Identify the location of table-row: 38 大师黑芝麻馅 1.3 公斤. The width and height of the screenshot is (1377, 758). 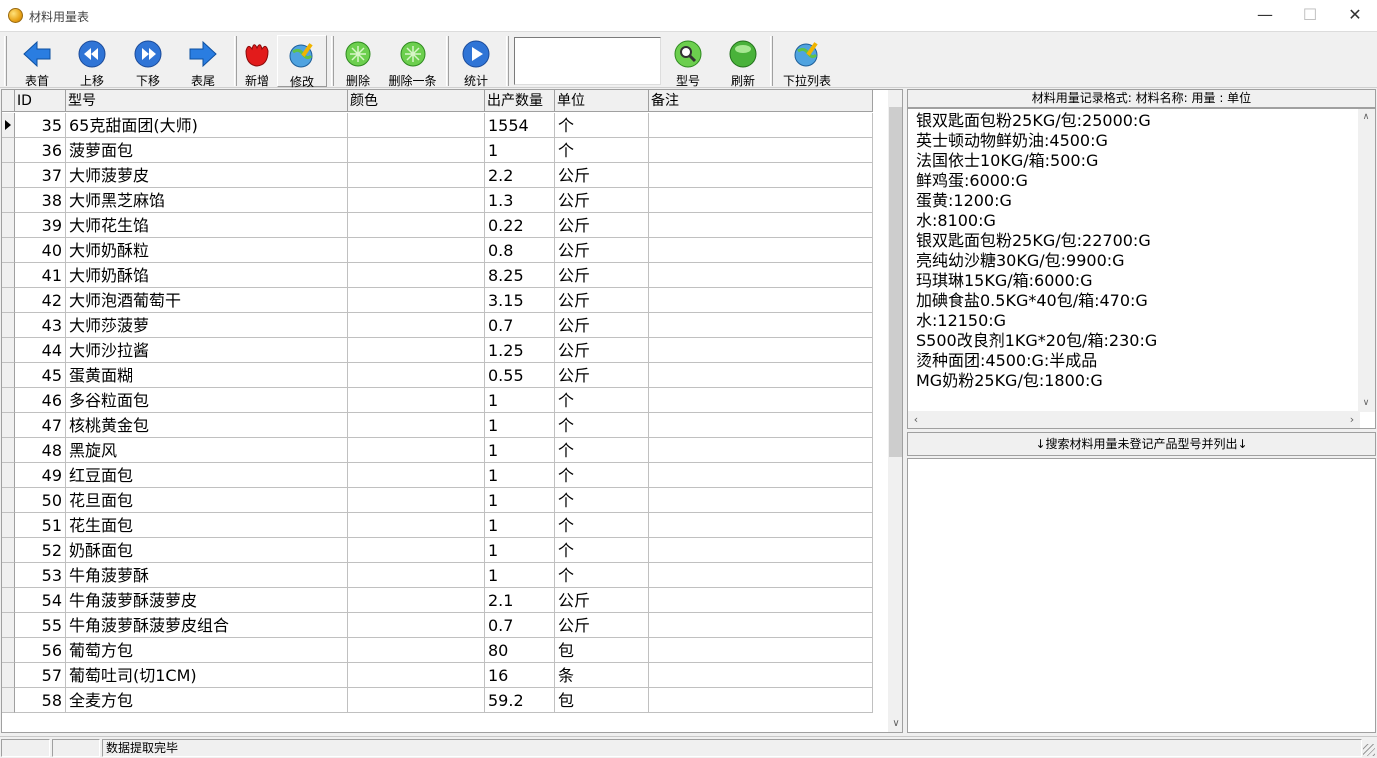
(437, 200).